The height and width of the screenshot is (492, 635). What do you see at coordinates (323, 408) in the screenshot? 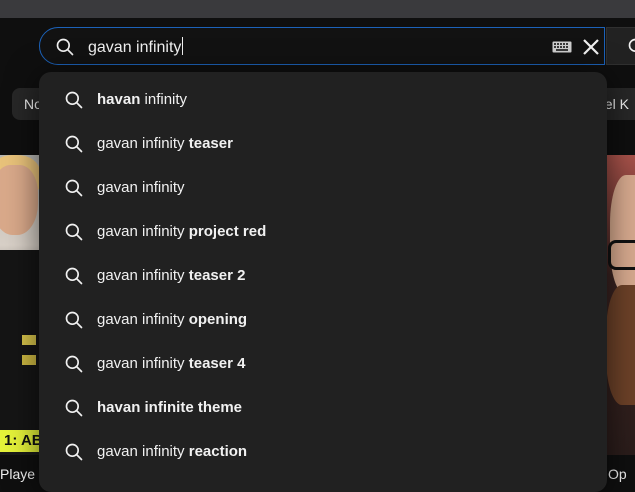
I see `suggestion-item: havan infinite theme` at bounding box center [323, 408].